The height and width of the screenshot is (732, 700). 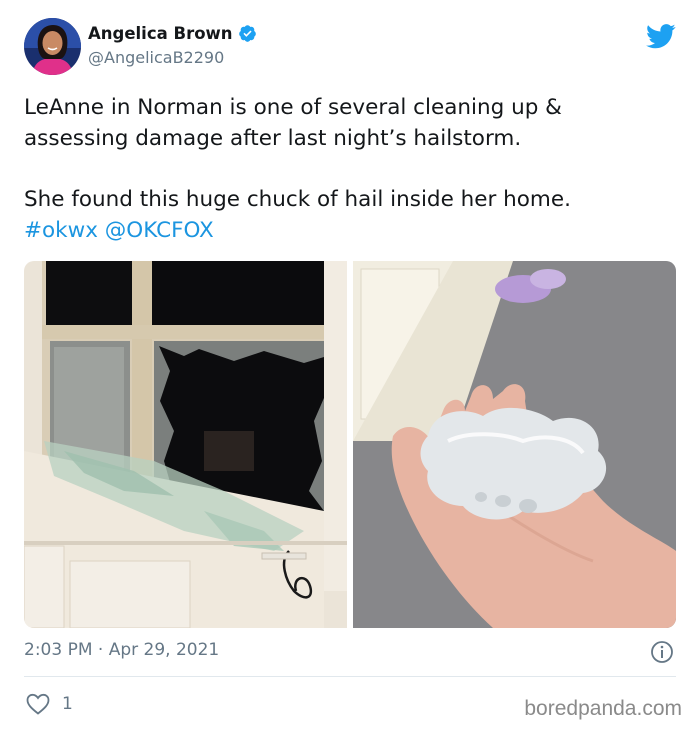 What do you see at coordinates (603, 708) in the screenshot?
I see `watermark: boredpanda.com` at bounding box center [603, 708].